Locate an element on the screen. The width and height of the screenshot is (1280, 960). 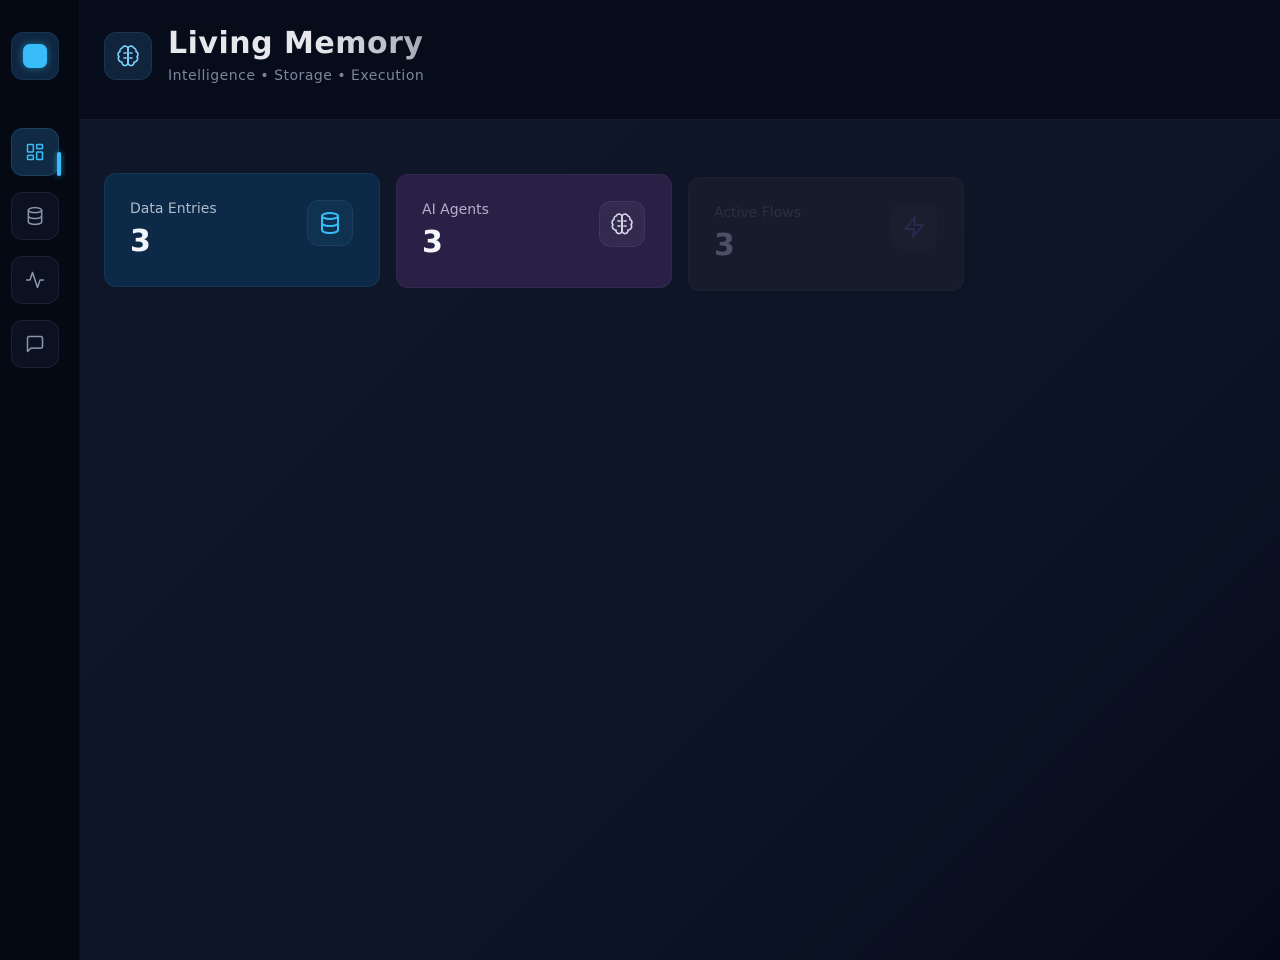
dashboard-icon is located at coordinates (35, 152).